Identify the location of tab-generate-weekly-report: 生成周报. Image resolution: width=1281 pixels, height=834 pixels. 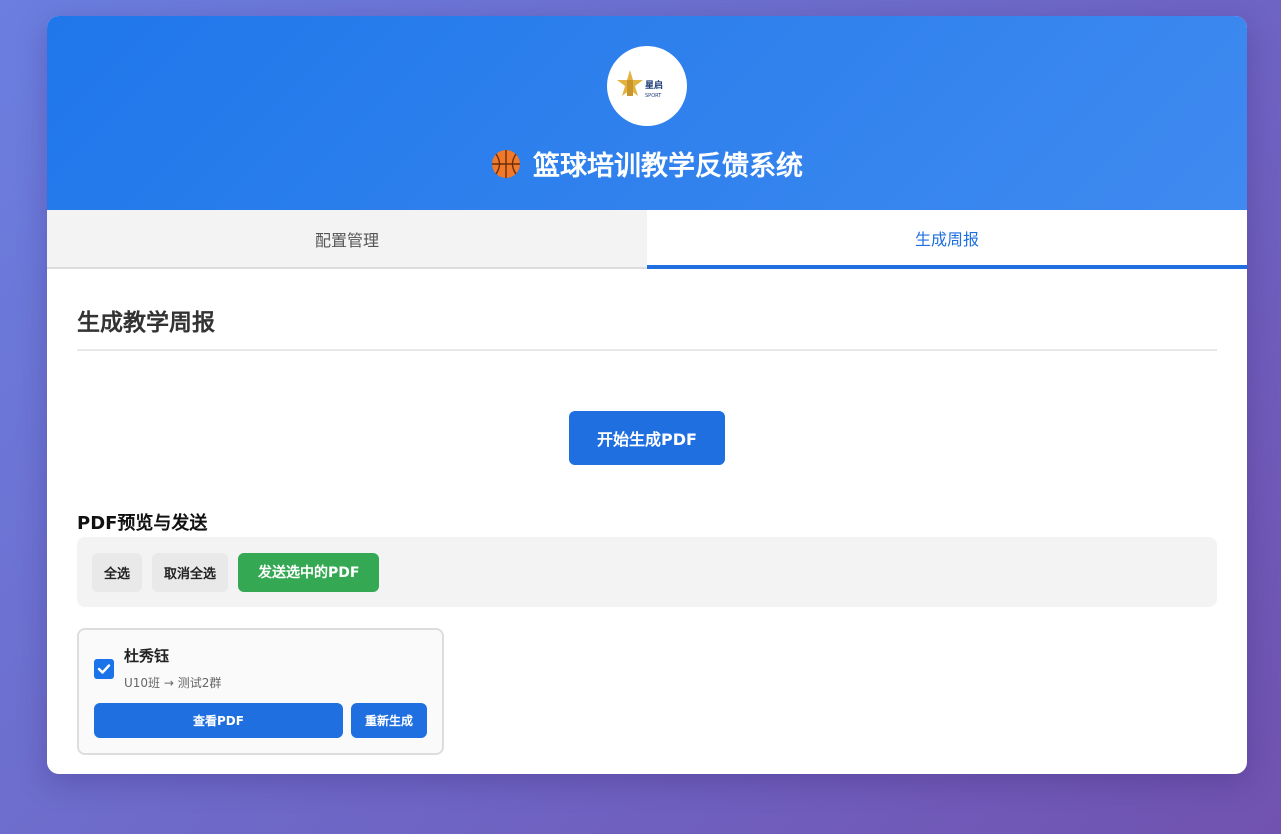
(947, 239).